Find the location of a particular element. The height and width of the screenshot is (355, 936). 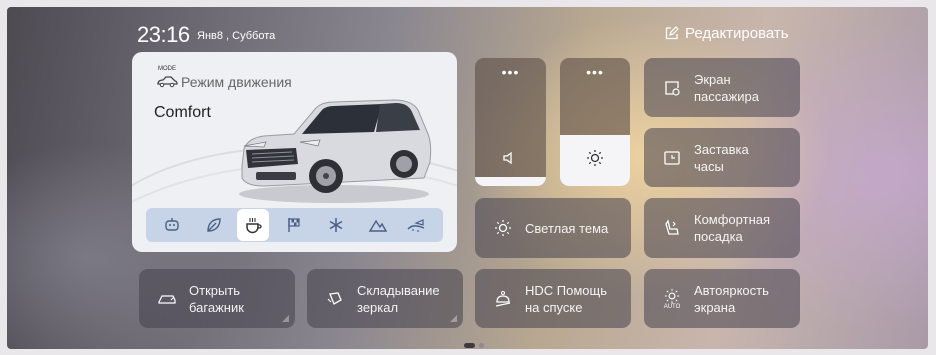

robot-icon is located at coordinates (172, 224).